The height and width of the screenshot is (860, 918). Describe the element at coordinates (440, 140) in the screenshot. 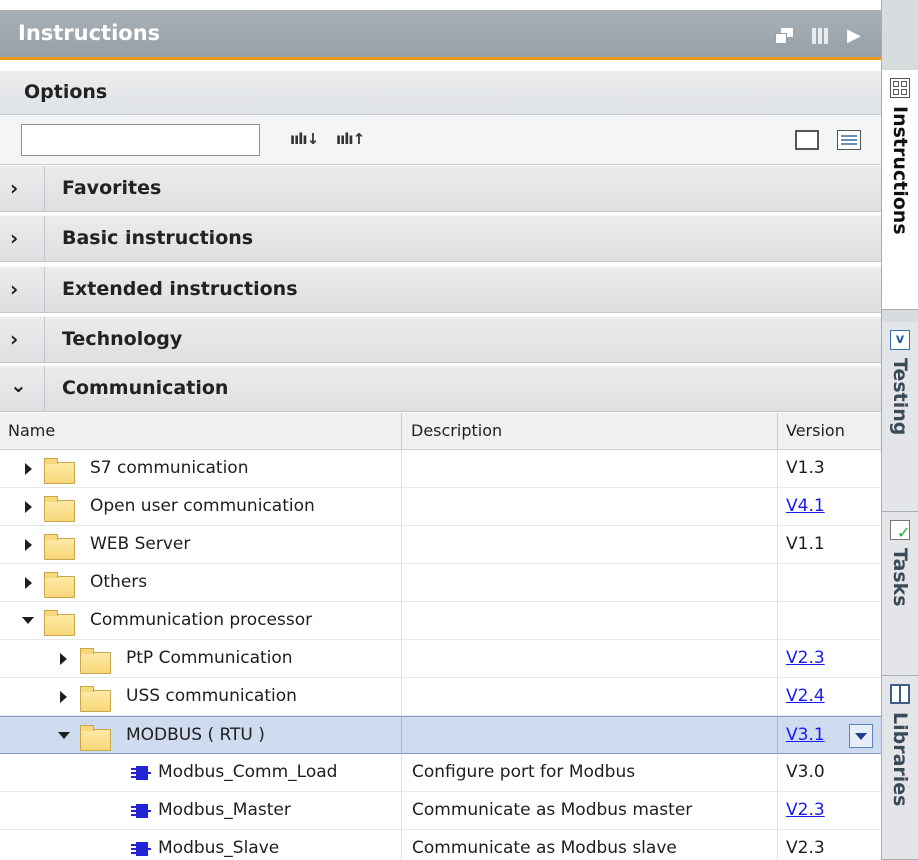

I see `search-toolbar: ıılı↓ ıılı↑` at that location.